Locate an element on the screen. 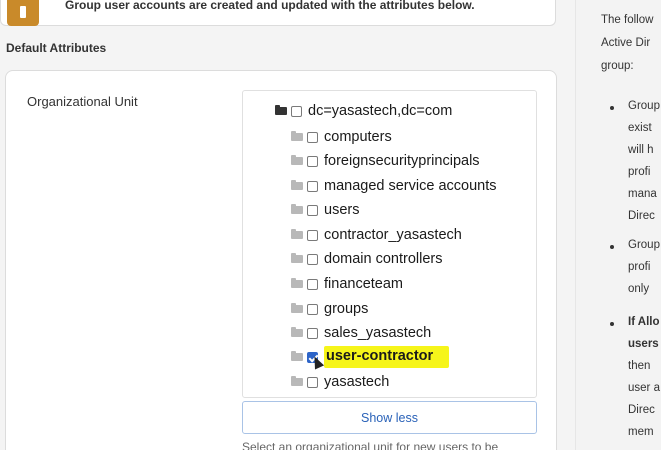 The image size is (661, 450). tree-item-label: contractor_yasastech is located at coordinates (393, 235).